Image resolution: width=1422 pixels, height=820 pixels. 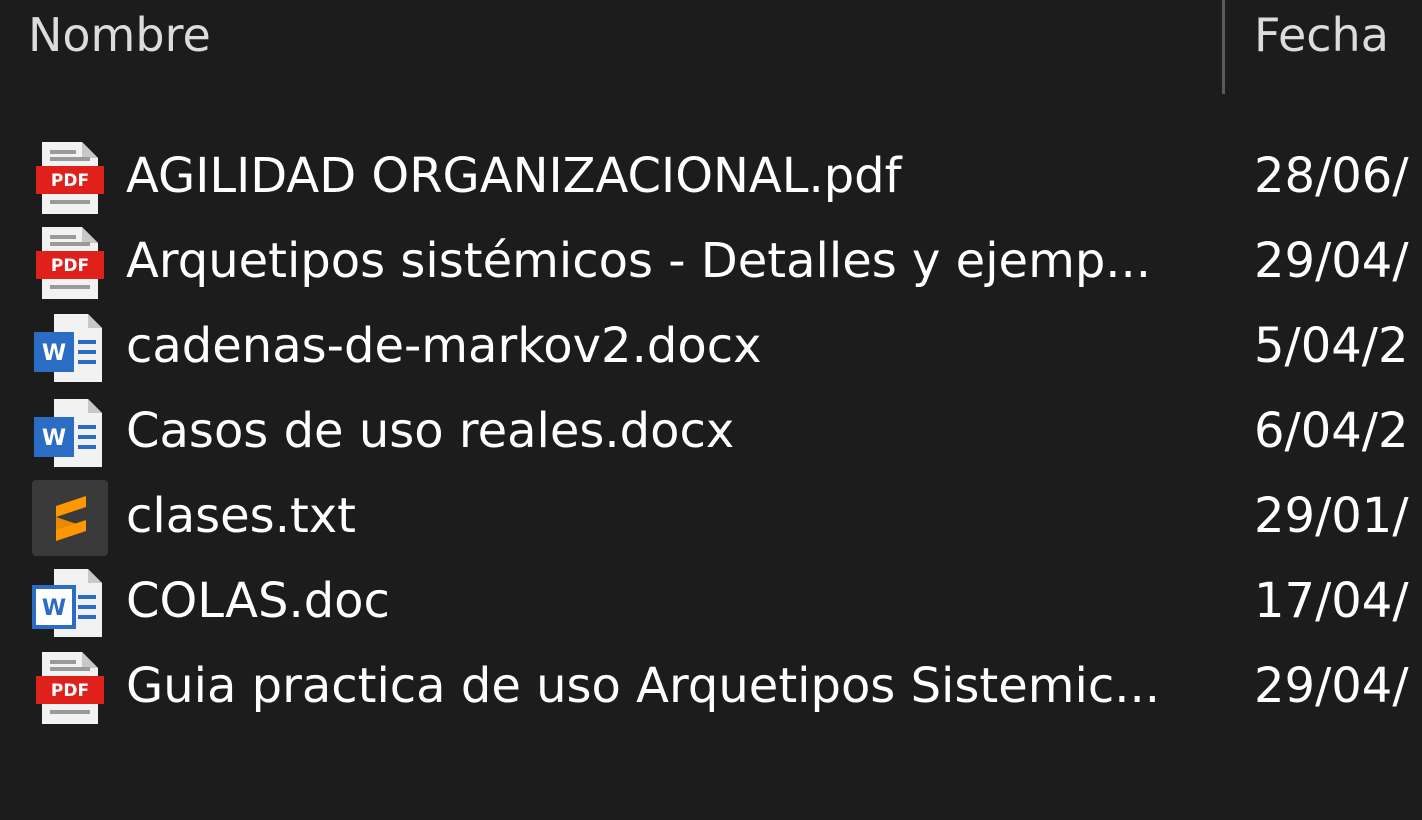 I want to click on file-name: Casos de uso reales.docx, so click(x=430, y=431).